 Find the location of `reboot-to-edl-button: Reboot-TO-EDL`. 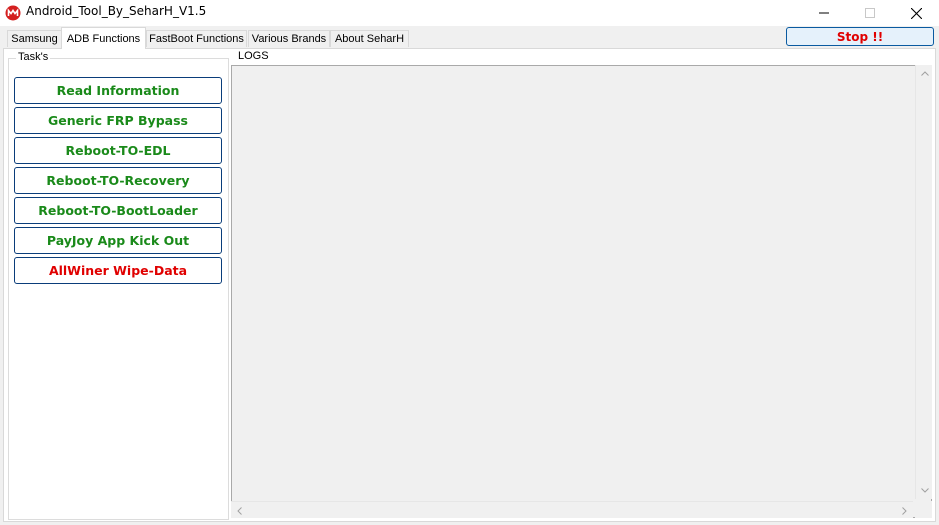

reboot-to-edl-button: Reboot-TO-EDL is located at coordinates (118, 150).